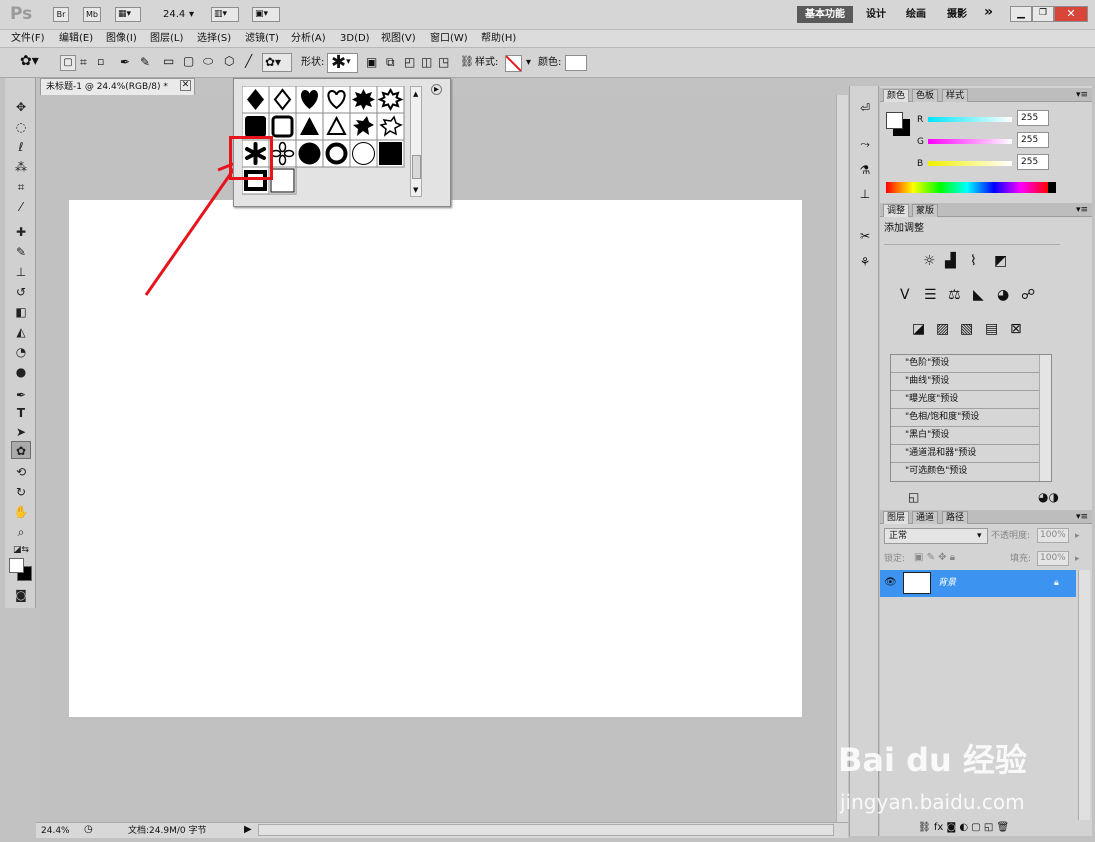 Image resolution: width=1095 pixels, height=842 pixels. Describe the element at coordinates (965, 382) in the screenshot. I see `preset-curves: "曲线"预设` at that location.